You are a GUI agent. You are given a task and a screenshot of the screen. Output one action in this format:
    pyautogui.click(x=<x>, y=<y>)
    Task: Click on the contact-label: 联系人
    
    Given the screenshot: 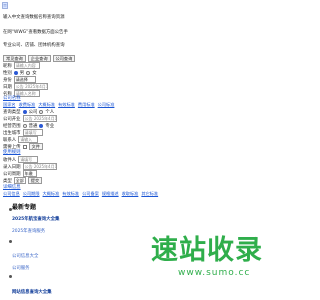 What is the action you would take?
    pyautogui.click(x=10, y=140)
    